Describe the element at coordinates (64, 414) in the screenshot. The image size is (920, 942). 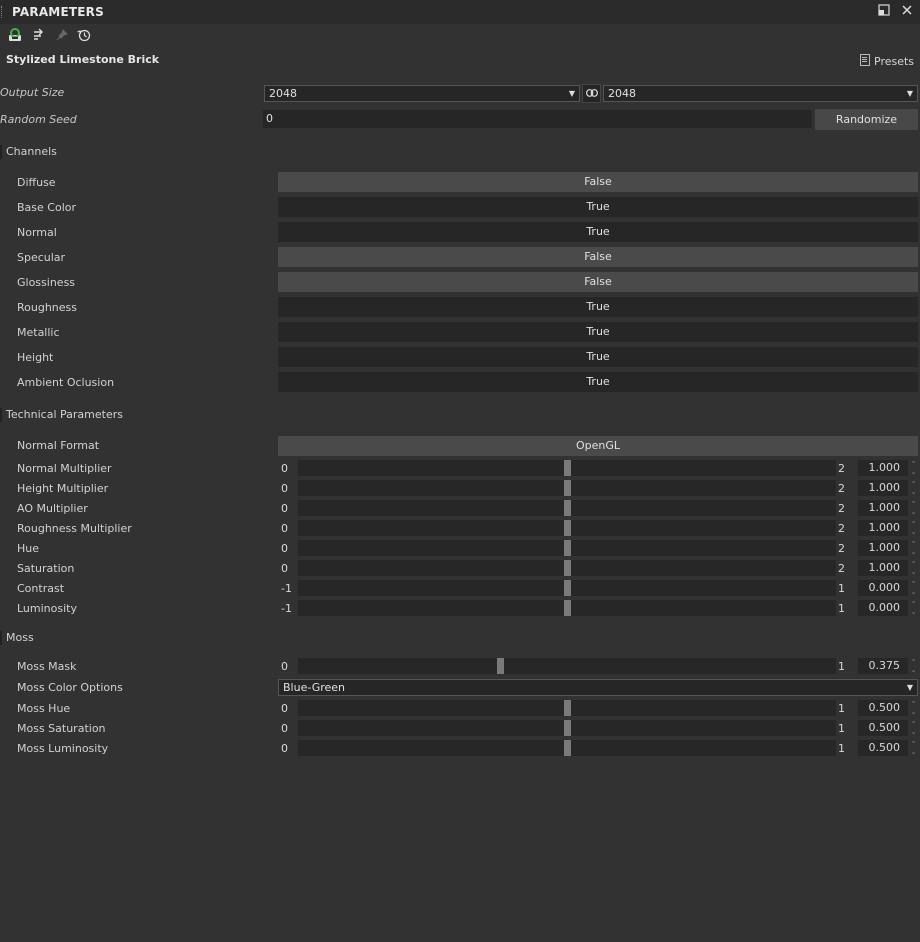
I see `section-technical-parameters: Technical Parameters` at that location.